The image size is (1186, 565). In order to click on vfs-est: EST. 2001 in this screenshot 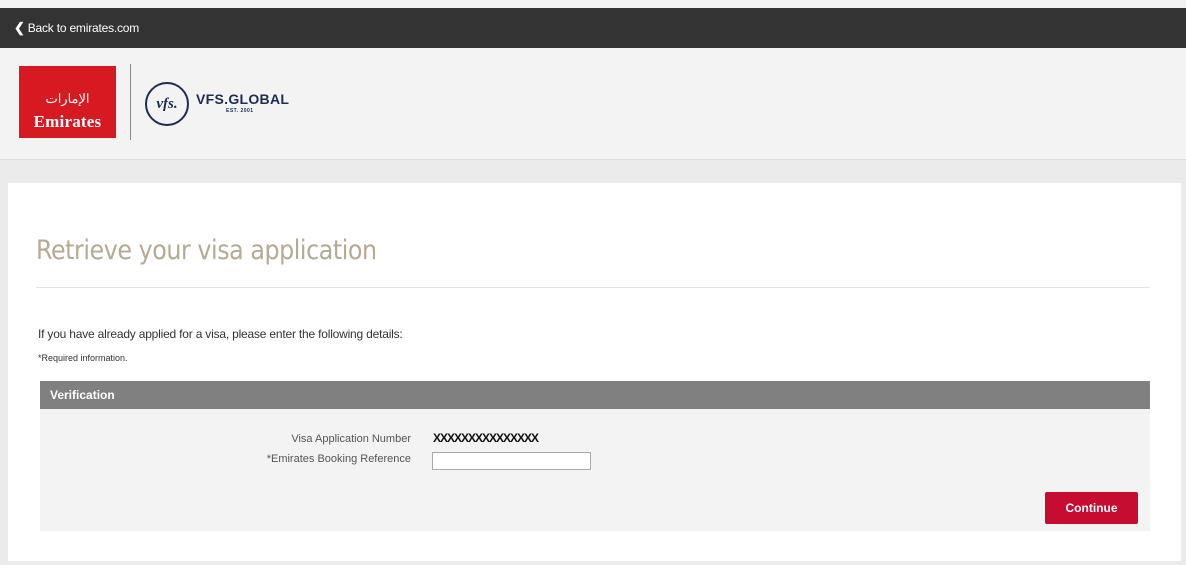, I will do `click(240, 111)`.